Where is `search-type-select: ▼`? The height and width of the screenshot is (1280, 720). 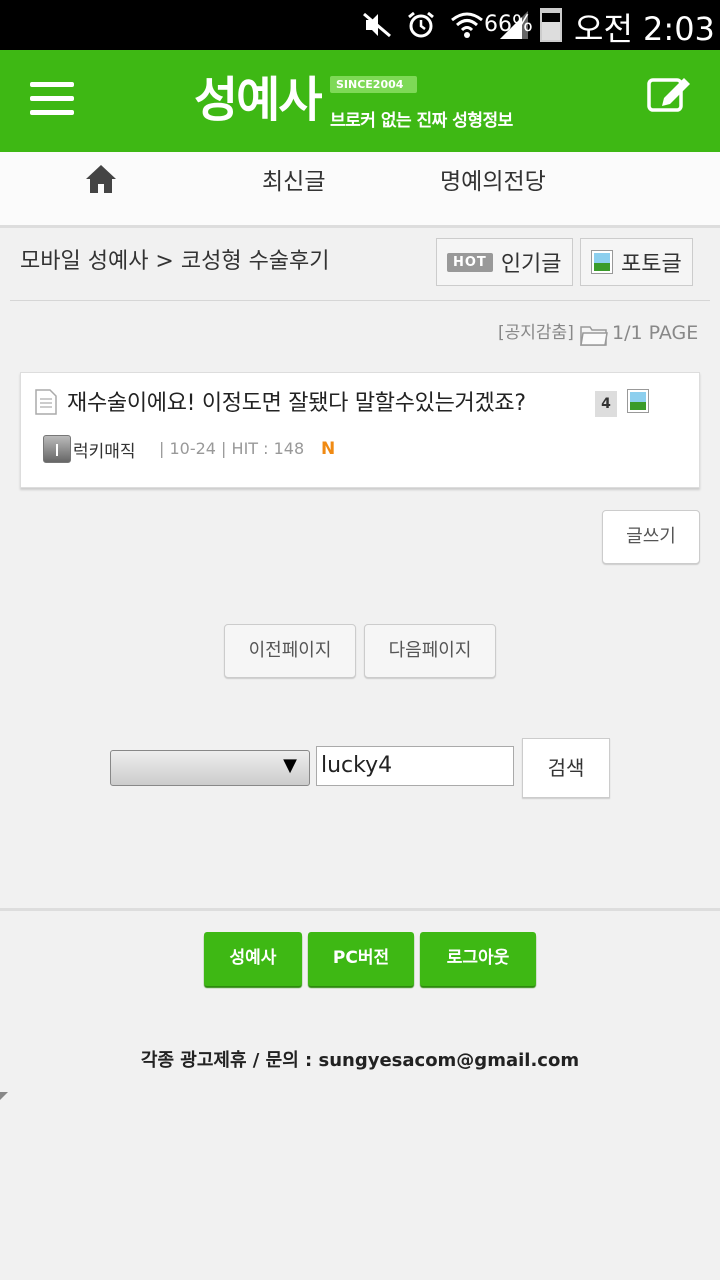
search-type-select: ▼ is located at coordinates (210, 768).